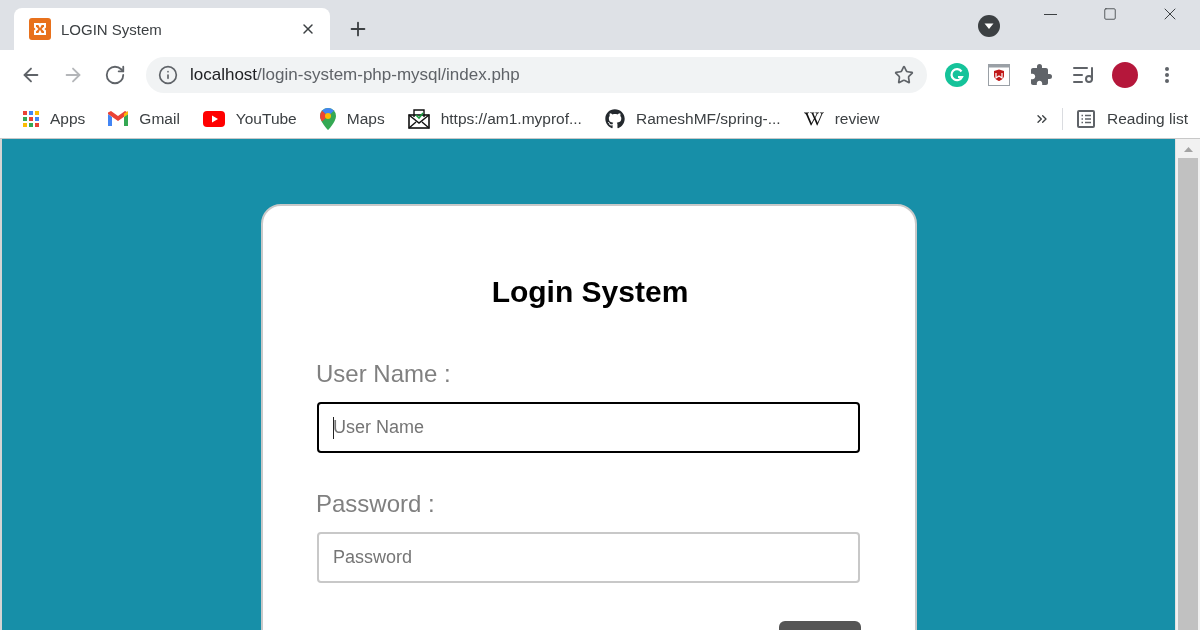 The width and height of the screenshot is (1200, 630). Describe the element at coordinates (383, 374) in the screenshot. I see `field-label: User Name :` at that location.